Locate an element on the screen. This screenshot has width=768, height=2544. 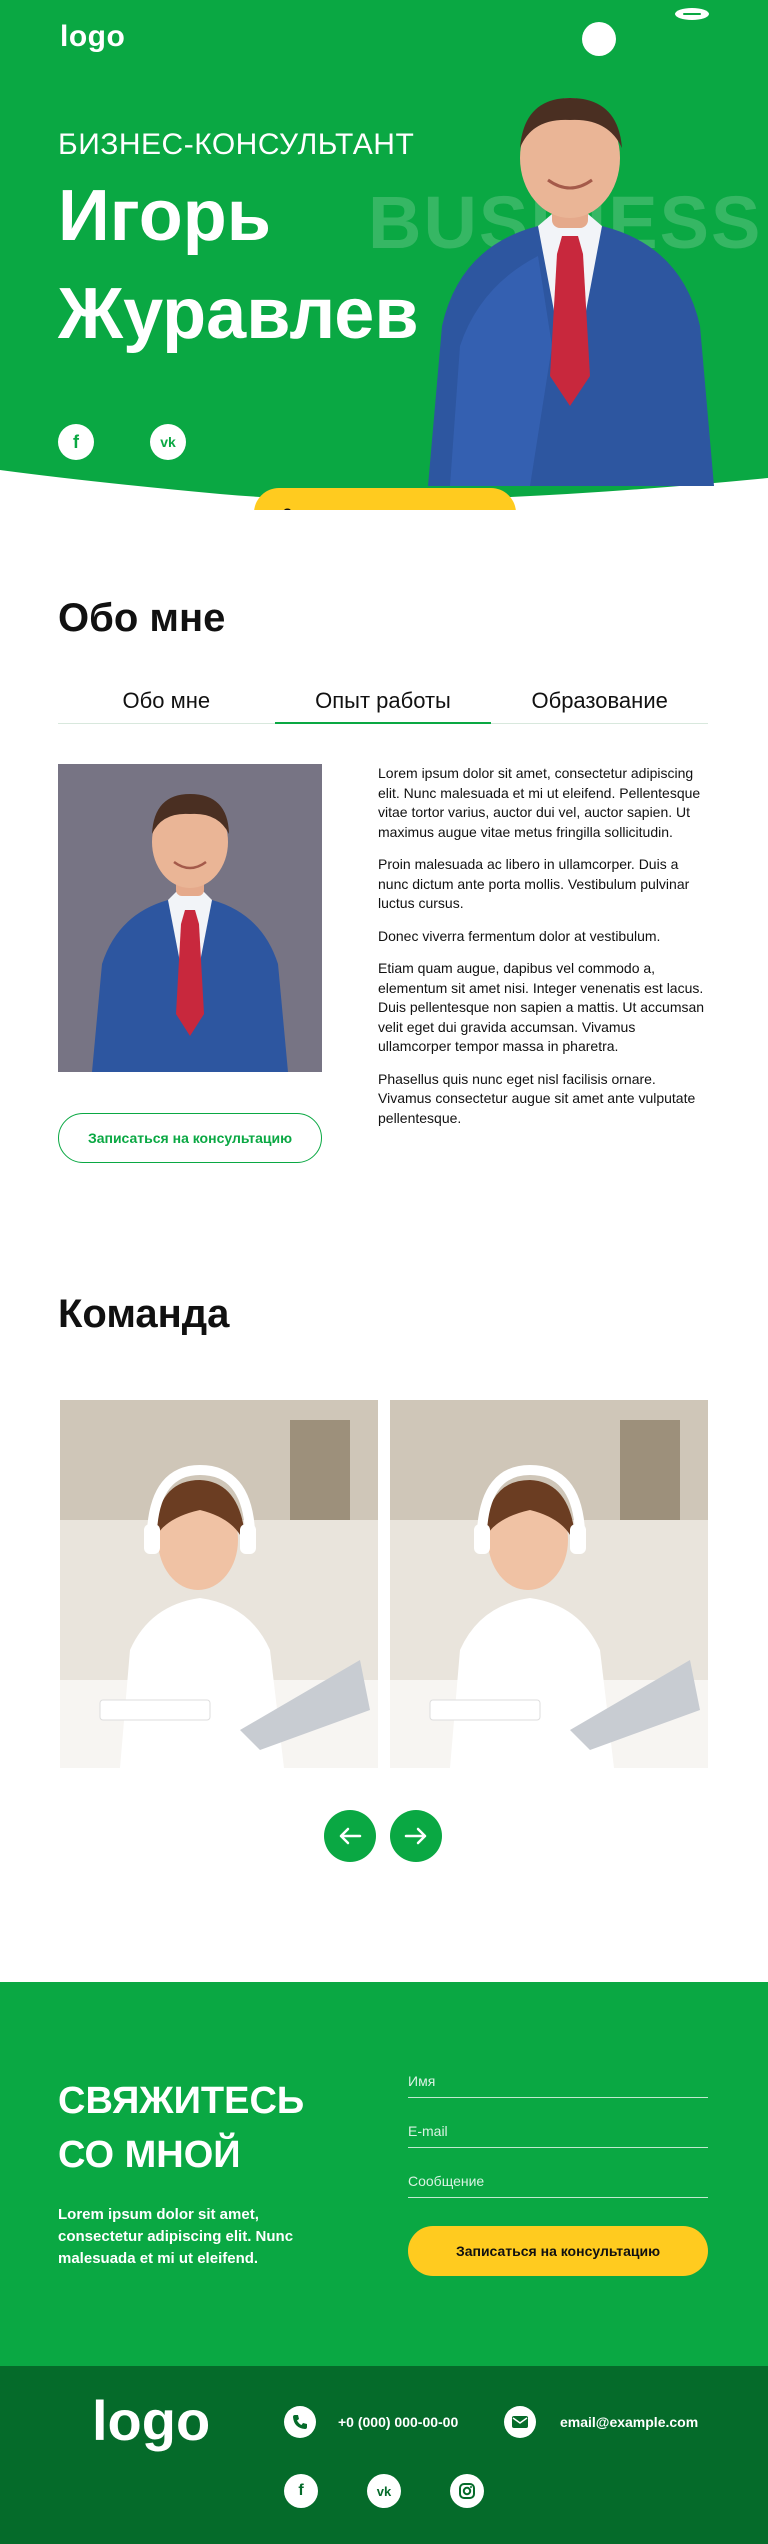
contact-title: СВЯЖИТЕСЬ СО МНОЙ is located at coordinates (181, 2128).